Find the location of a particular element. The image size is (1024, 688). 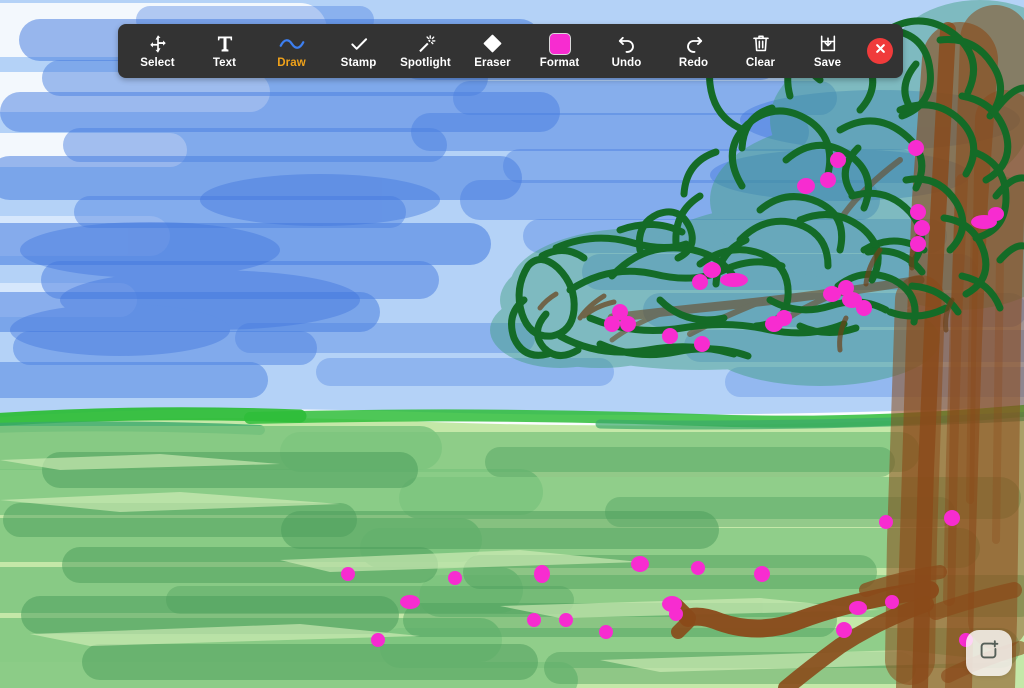

tool-draw: Draw is located at coordinates (291, 51).